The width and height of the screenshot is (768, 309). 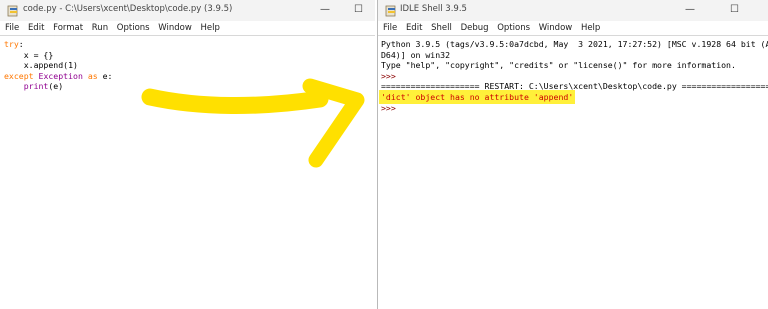 I want to click on code-builtin: print, so click(x=36, y=86).